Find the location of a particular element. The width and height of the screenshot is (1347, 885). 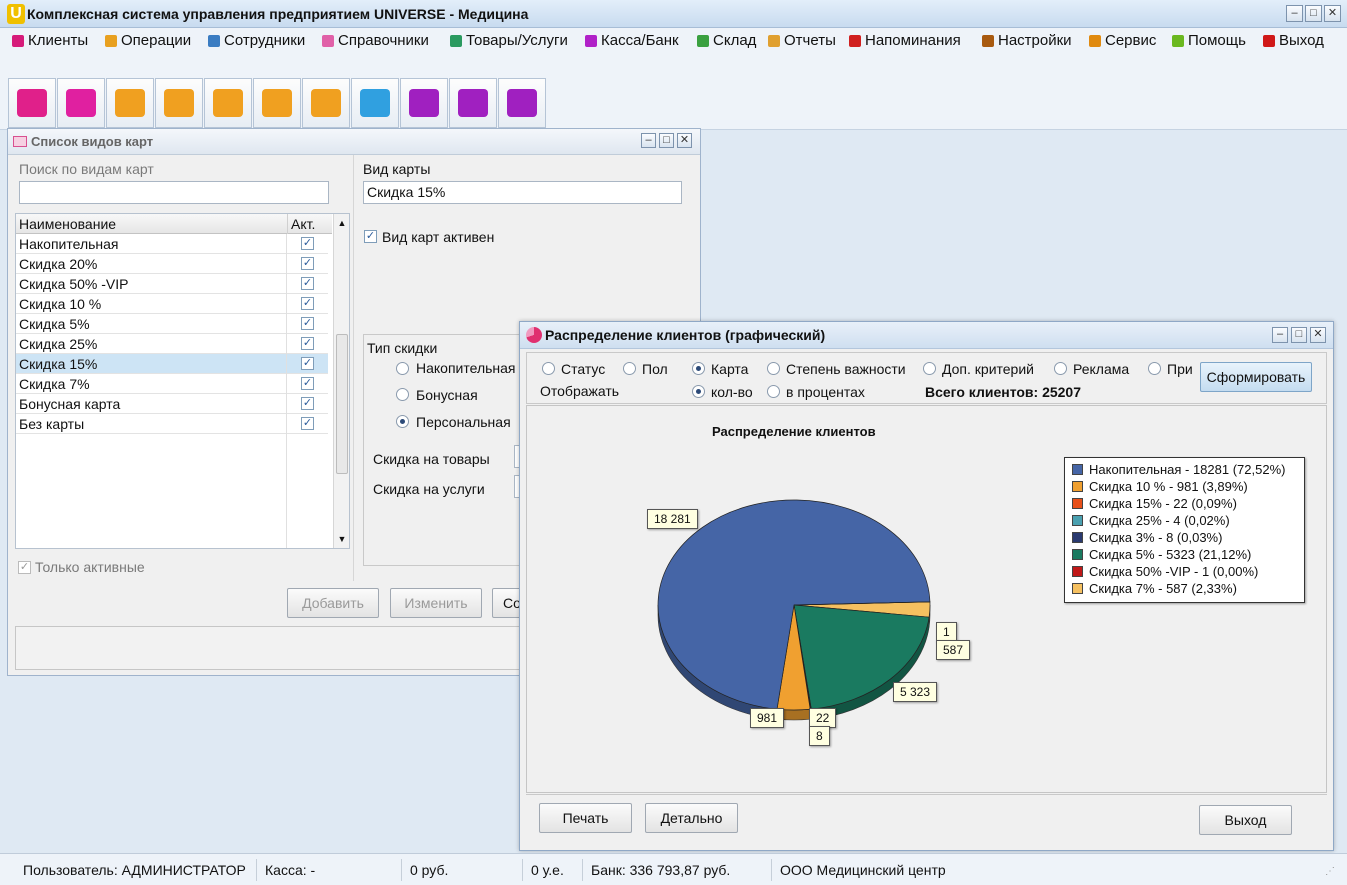

show-count-radio is located at coordinates (698, 391).